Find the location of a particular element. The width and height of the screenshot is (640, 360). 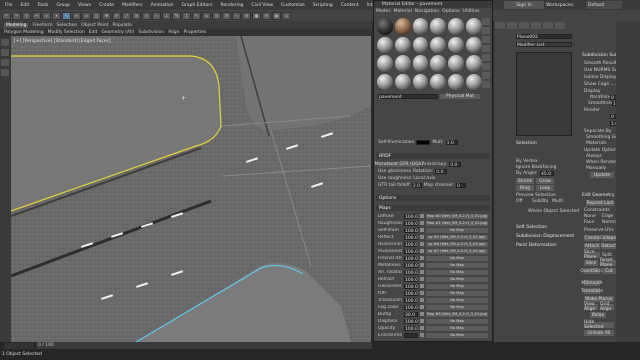

render-frame-icon: ▣ is located at coordinates (276, 15).